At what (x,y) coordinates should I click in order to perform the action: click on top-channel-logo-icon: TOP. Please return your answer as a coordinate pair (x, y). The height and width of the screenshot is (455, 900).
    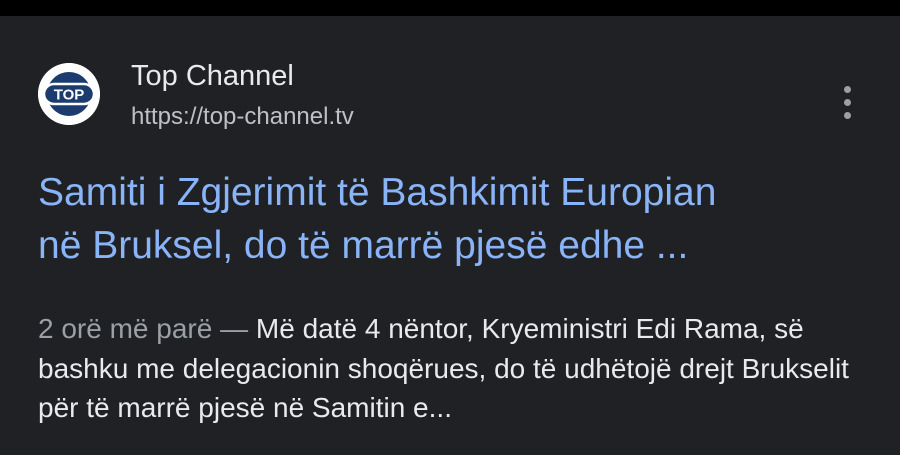
    Looking at the image, I should click on (69, 94).